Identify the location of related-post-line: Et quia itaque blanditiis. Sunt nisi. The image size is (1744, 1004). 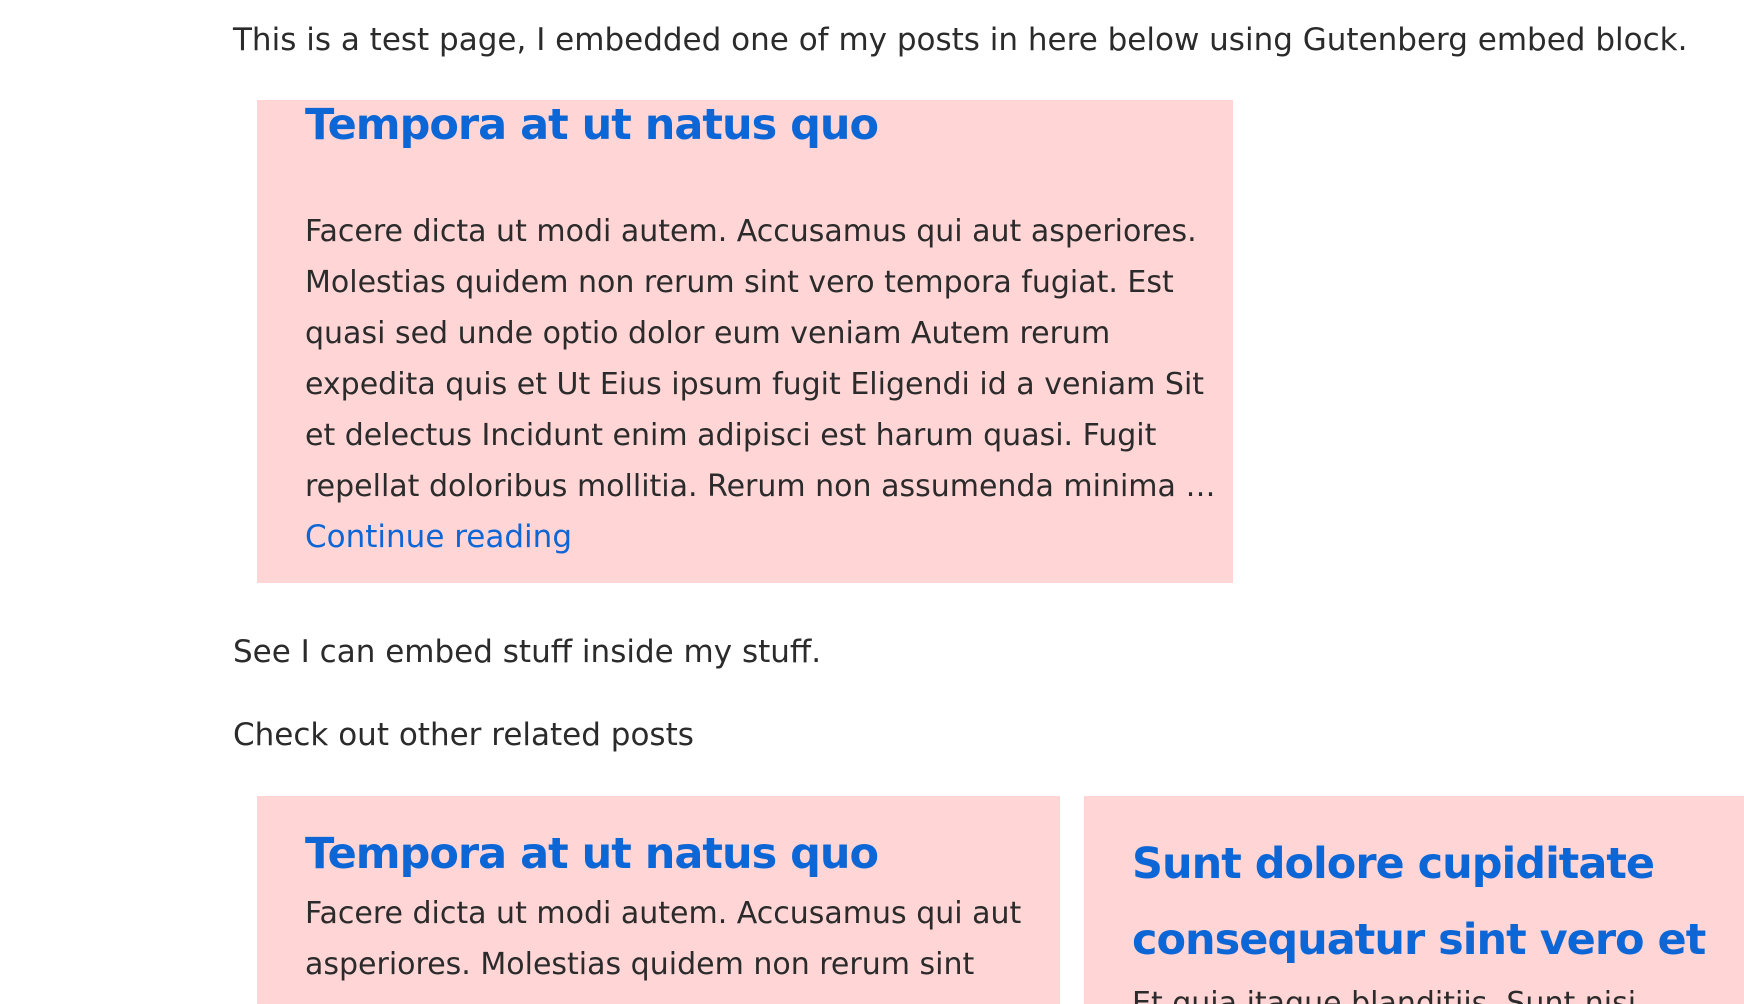
(1384, 995).